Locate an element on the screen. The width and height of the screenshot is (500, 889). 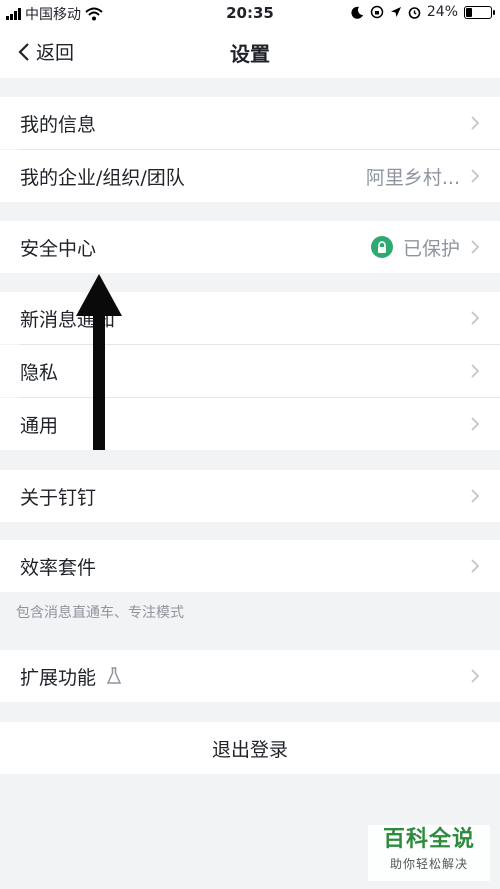
nav-bar: 返回 设置 is located at coordinates (250, 52).